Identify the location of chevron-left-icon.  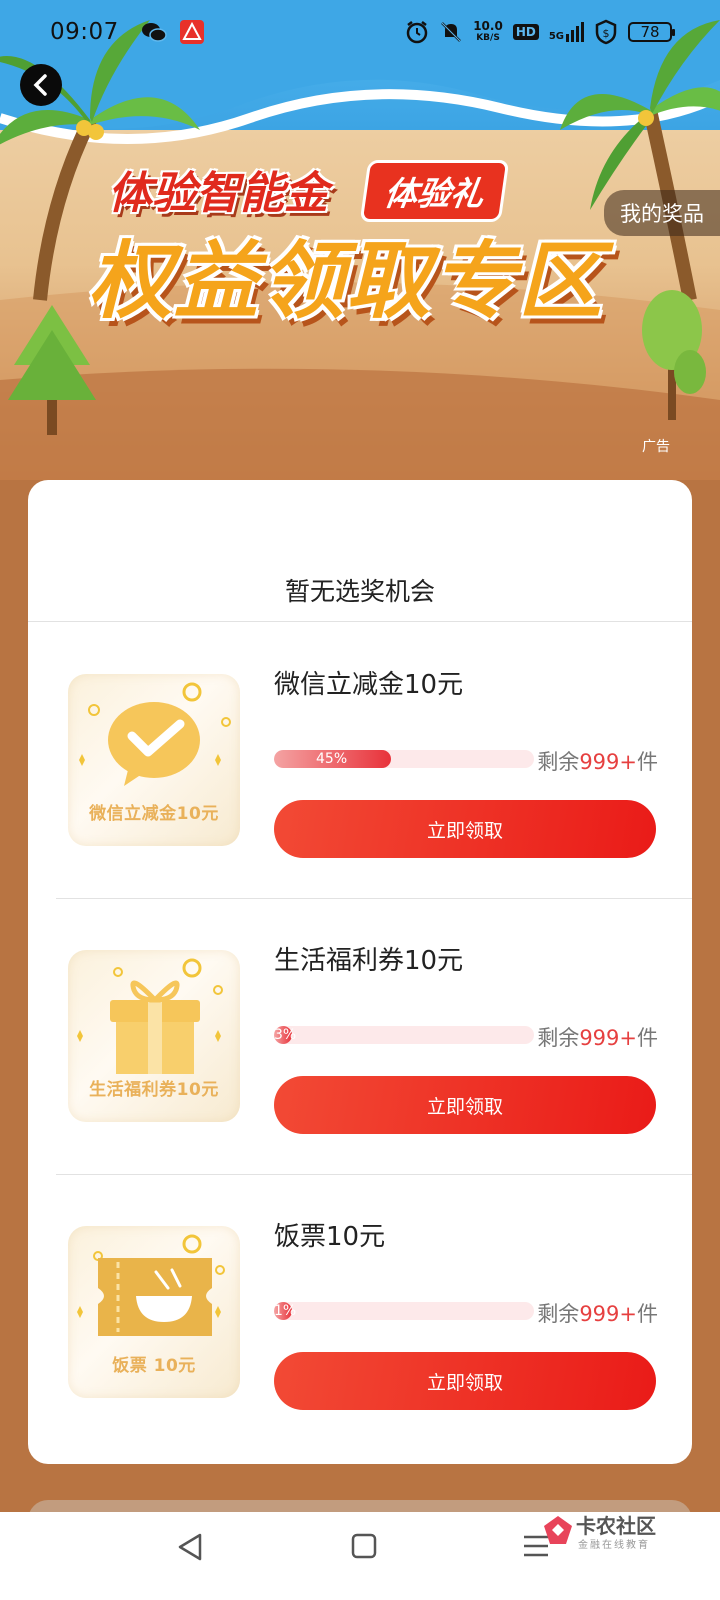
(40, 85).